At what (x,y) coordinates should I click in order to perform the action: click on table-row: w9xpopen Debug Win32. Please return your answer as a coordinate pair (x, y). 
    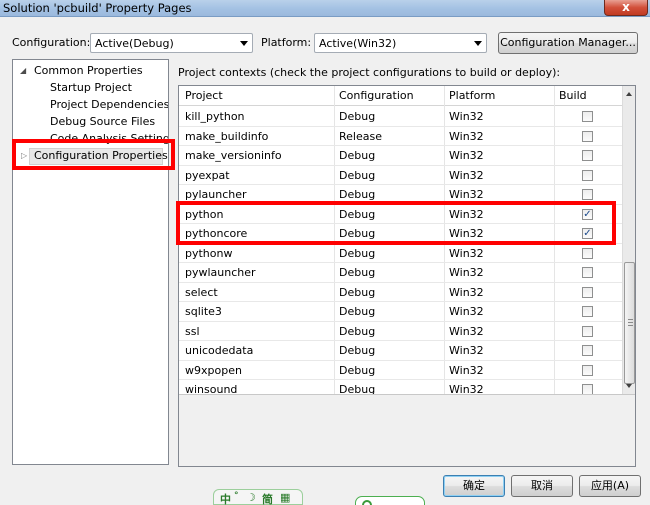
    Looking at the image, I should click on (400, 370).